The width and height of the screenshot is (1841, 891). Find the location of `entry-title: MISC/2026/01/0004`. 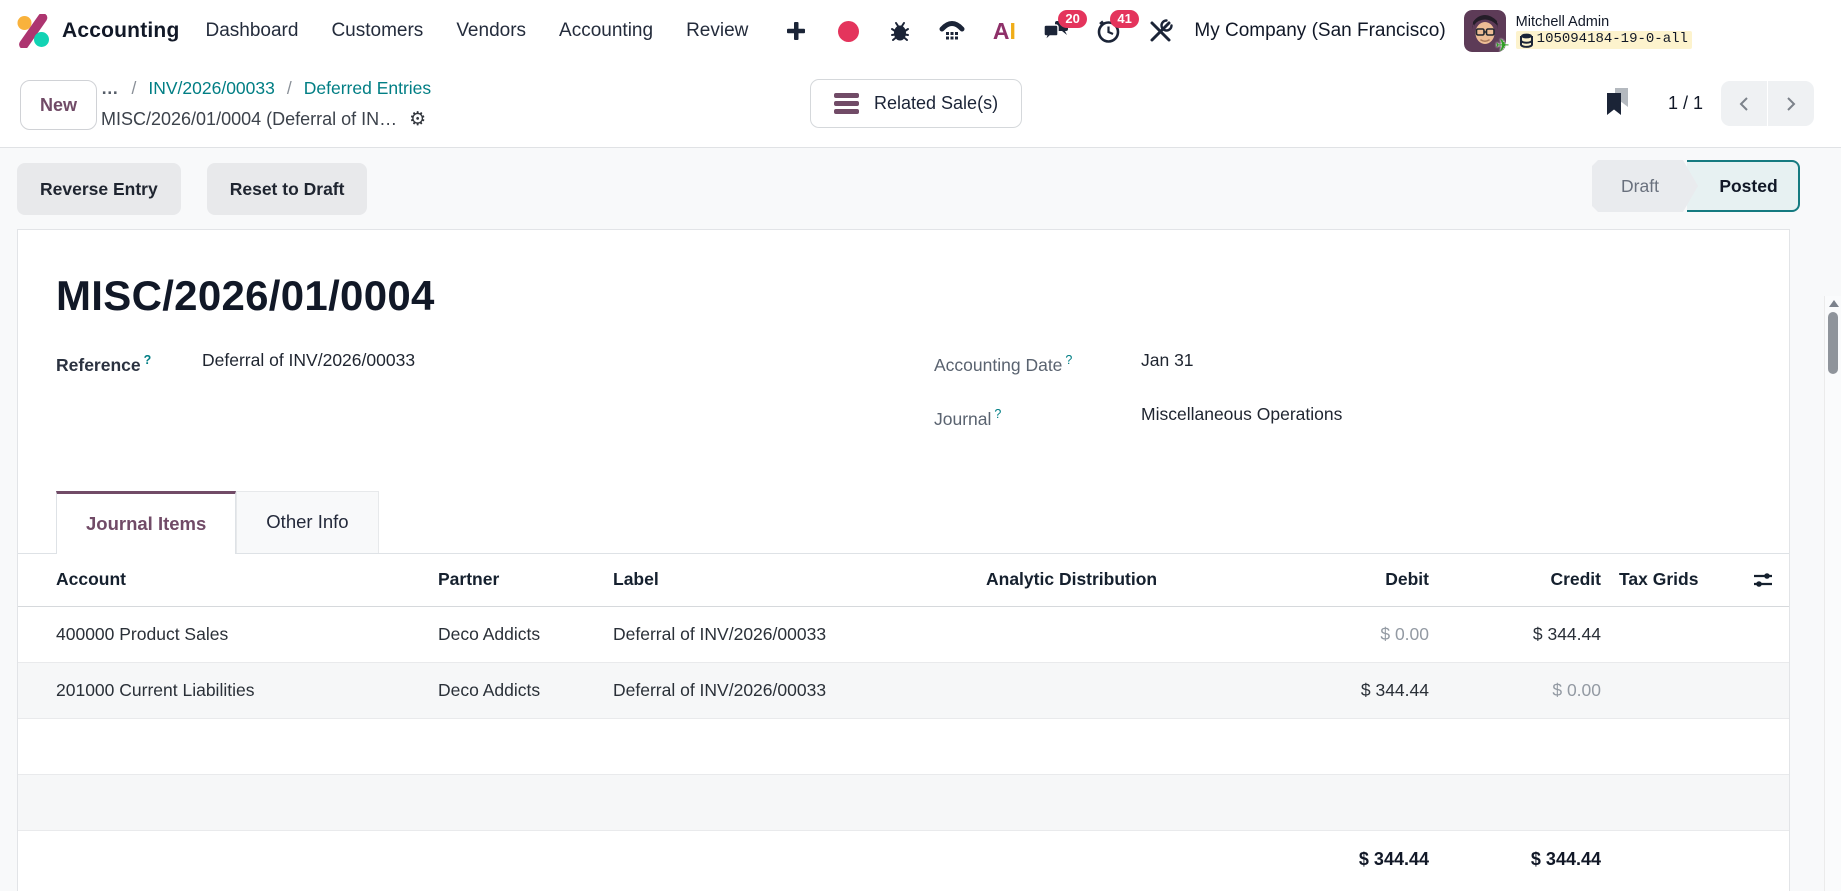

entry-title: MISC/2026/01/0004 is located at coordinates (245, 295).